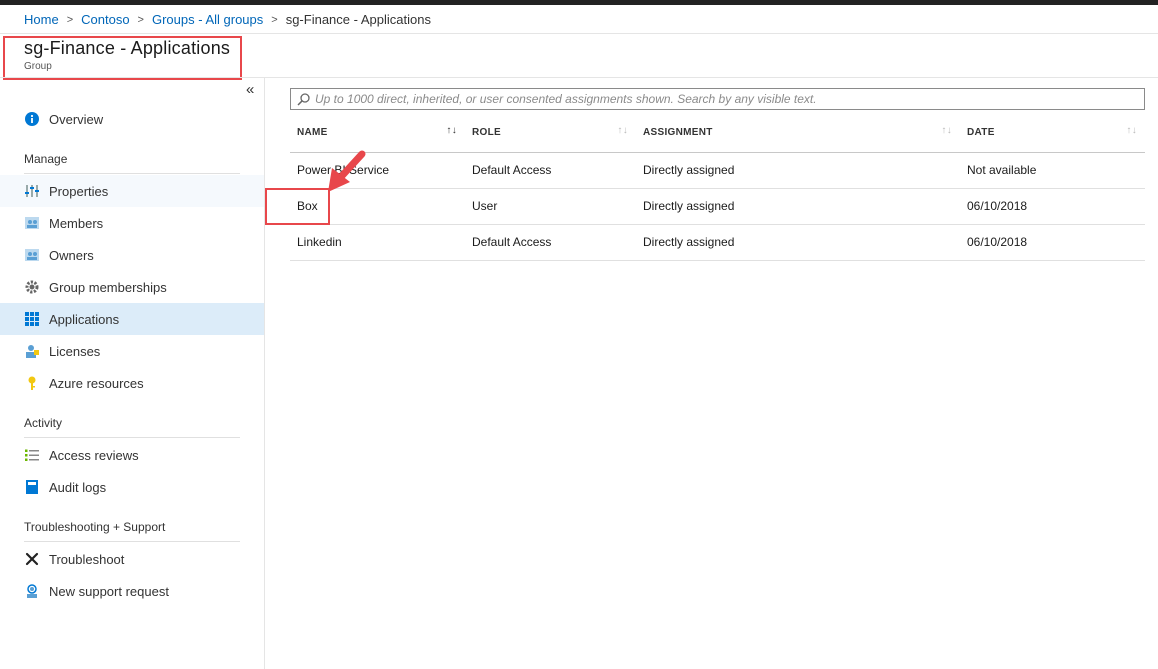 The width and height of the screenshot is (1158, 669). Describe the element at coordinates (358, 19) in the screenshot. I see `breadcrumb-current: sg-Finance - Applications` at that location.